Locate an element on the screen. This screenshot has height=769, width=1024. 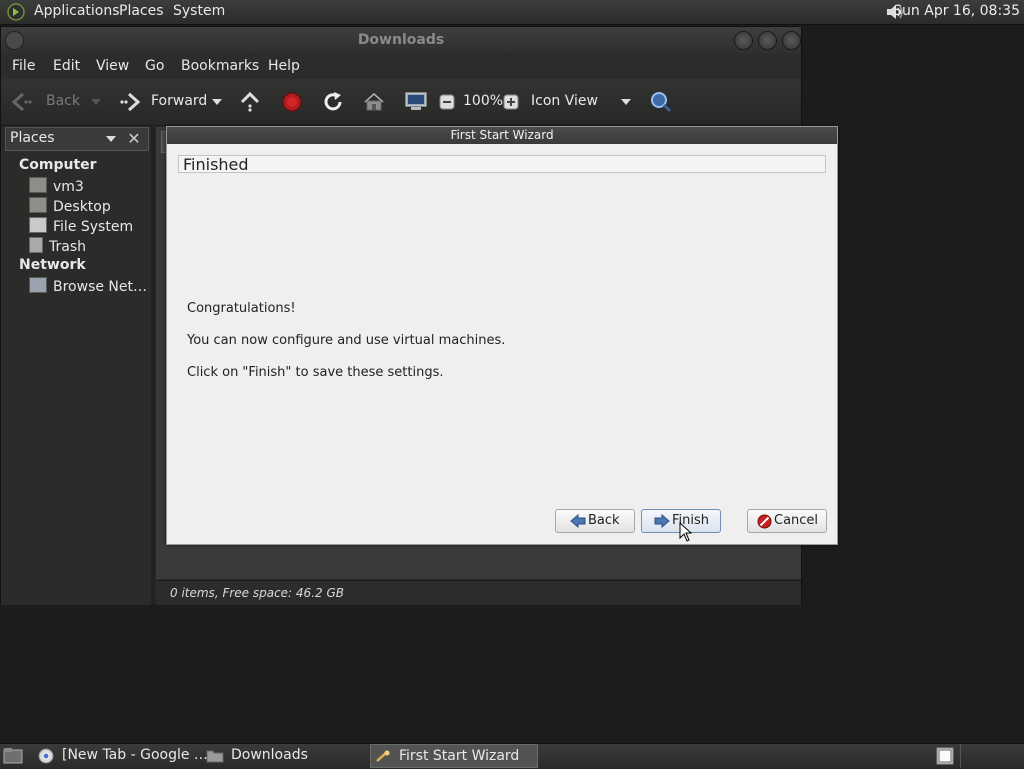
task-first-start-wizard: First Start Wizard is located at coordinates (454, 756).